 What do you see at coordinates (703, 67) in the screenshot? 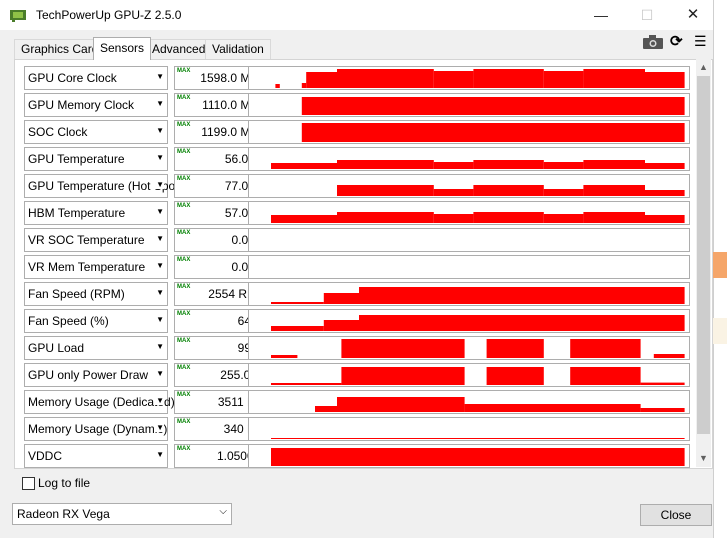
I see `scroll-up-arrow-icon: ▲` at bounding box center [703, 67].